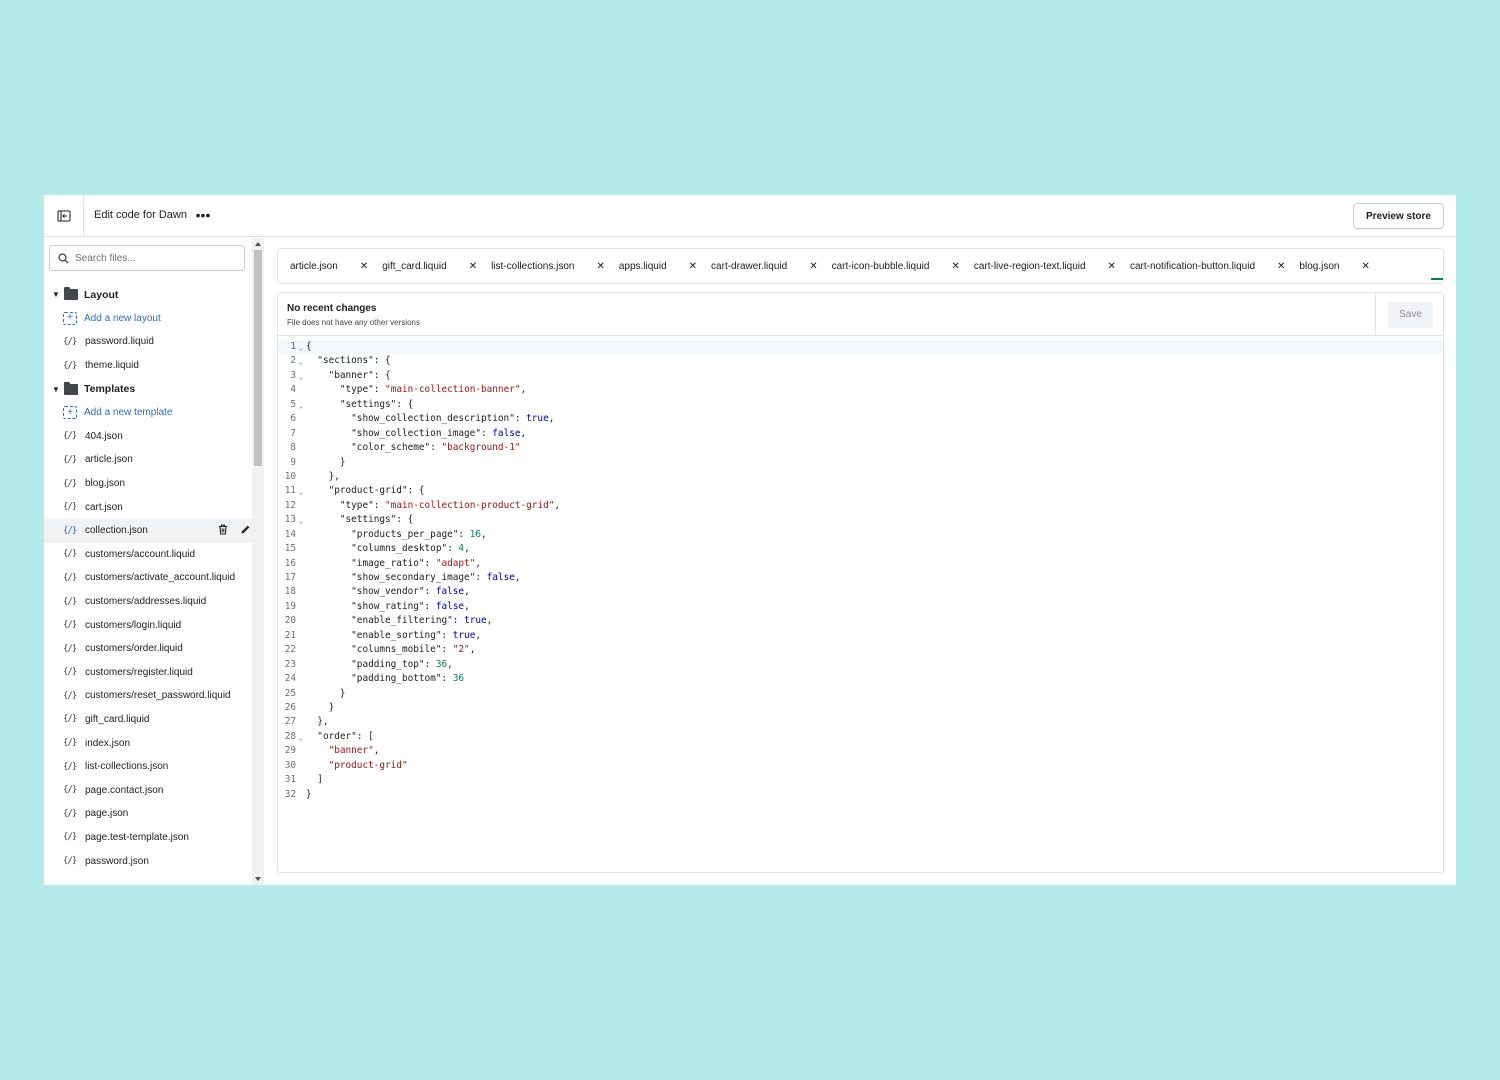 This screenshot has width=1500, height=1080. Describe the element at coordinates (149, 743) in the screenshot. I see `file-item: {/} index.json` at that location.